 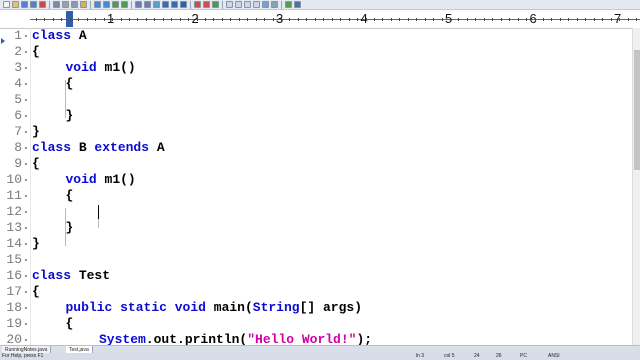 What do you see at coordinates (165, 4) in the screenshot?
I see `wrap-icon` at bounding box center [165, 4].